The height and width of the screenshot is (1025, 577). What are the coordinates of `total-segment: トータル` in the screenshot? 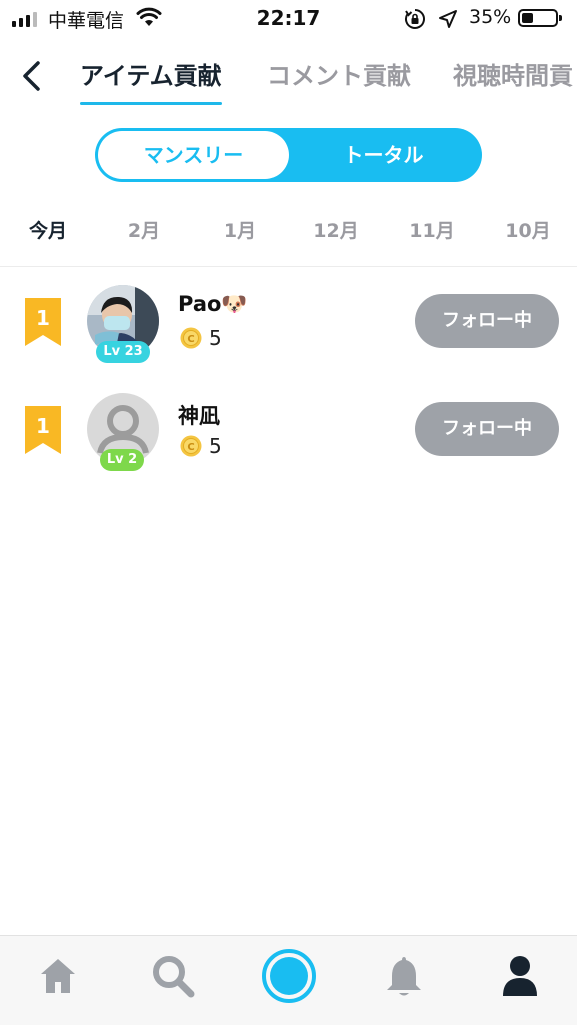 It's located at (383, 155).